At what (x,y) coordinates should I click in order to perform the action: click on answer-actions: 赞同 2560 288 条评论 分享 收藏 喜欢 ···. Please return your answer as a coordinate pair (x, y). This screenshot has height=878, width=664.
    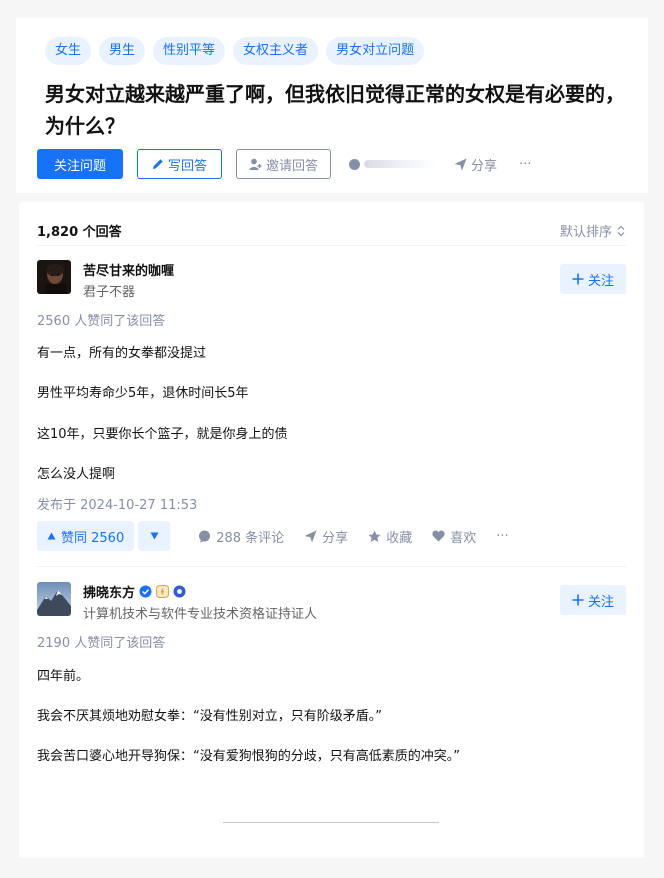
    Looking at the image, I should click on (273, 536).